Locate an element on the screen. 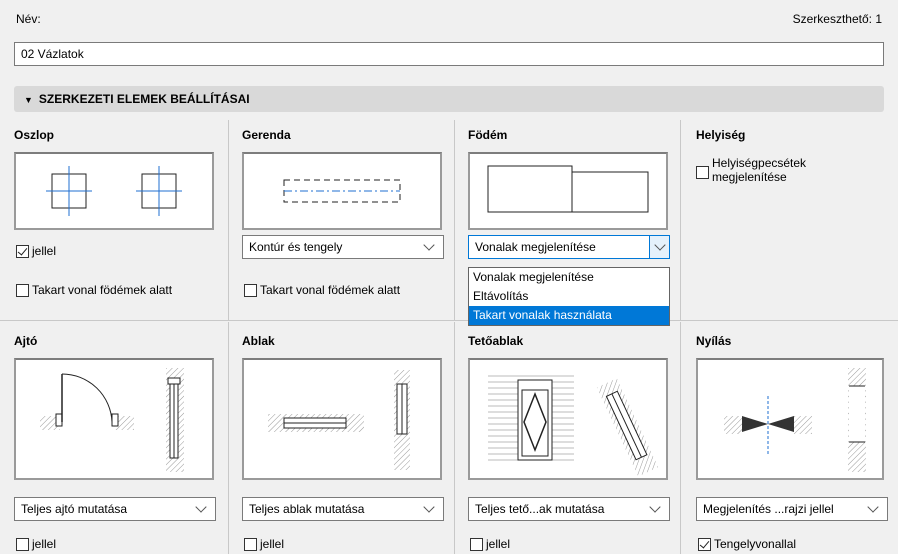 The image size is (898, 554). dropdown-option-highlighted: Takart vonalak használata is located at coordinates (569, 315).